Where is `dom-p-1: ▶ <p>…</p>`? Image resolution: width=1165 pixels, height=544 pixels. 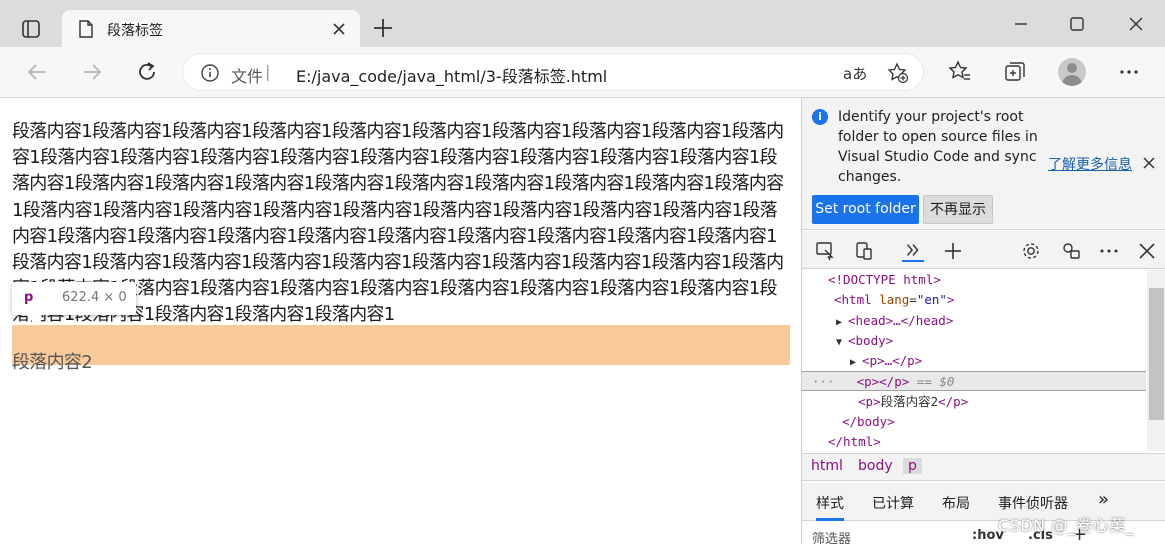
dom-p-1: ▶ <p>…</p> is located at coordinates (974, 361).